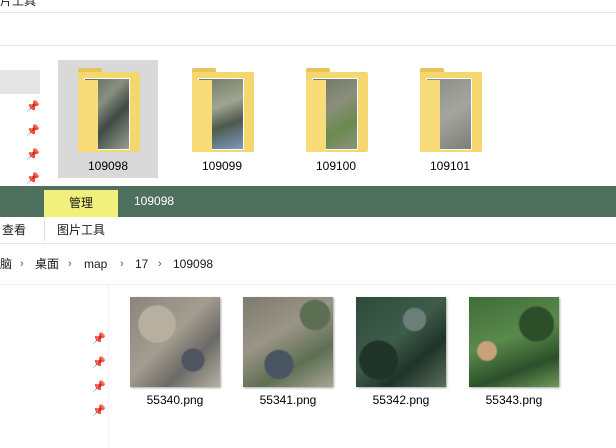 The width and height of the screenshot is (616, 448). What do you see at coordinates (193, 264) in the screenshot?
I see `breadcrumb-item: 109098` at bounding box center [193, 264].